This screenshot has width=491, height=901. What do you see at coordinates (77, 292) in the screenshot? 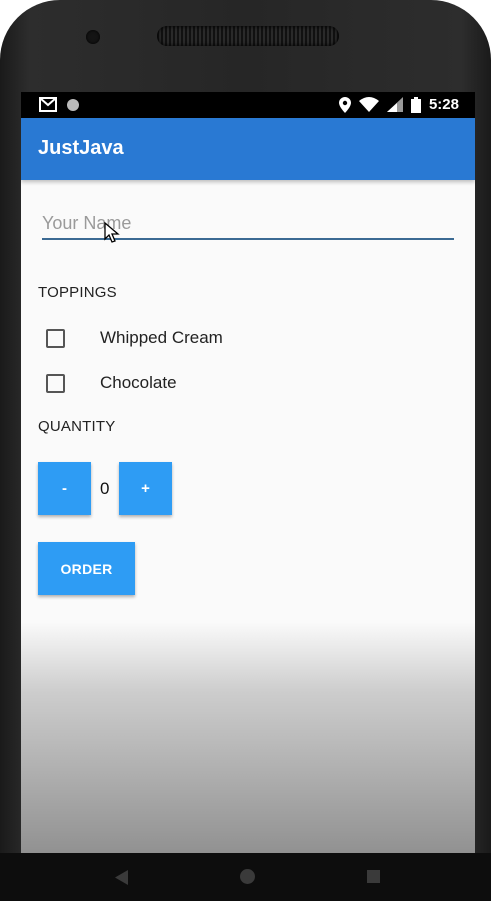
I see `toppings-label: TOPPINGS` at bounding box center [77, 292].